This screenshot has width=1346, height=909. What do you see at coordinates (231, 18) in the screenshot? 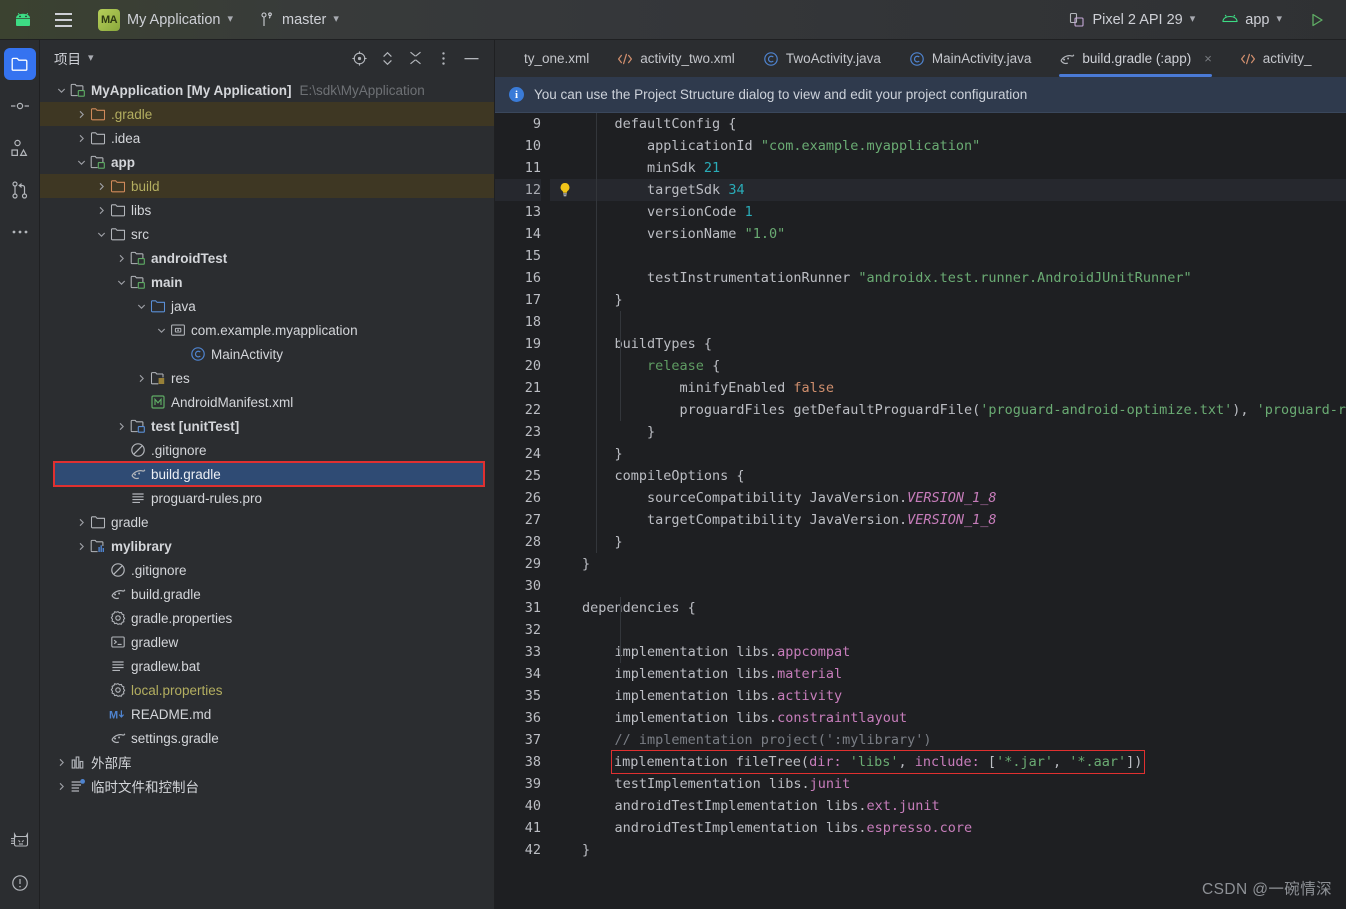
I see `project-chevron-down-icon: ▾` at bounding box center [231, 18].